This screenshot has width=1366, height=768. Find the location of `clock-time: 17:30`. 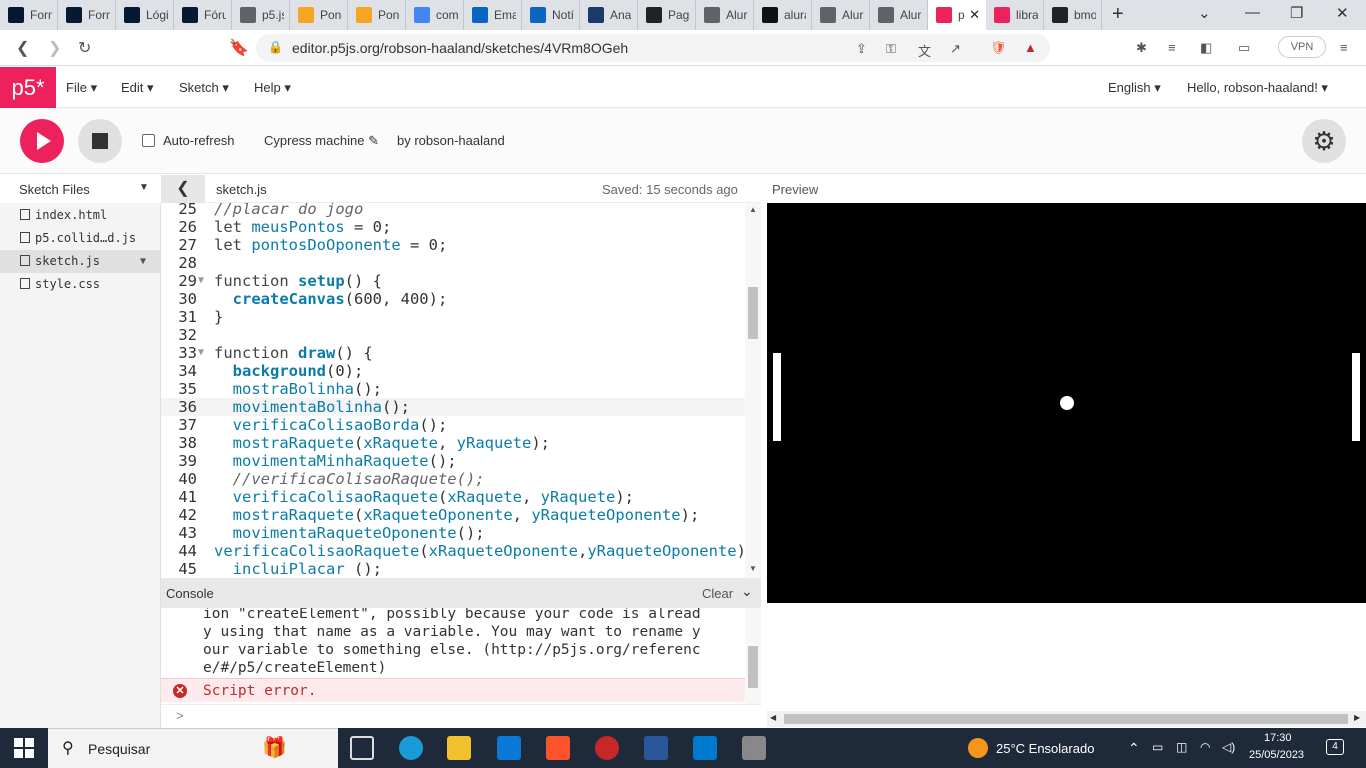

clock-time: 17:30 is located at coordinates (1278, 738).